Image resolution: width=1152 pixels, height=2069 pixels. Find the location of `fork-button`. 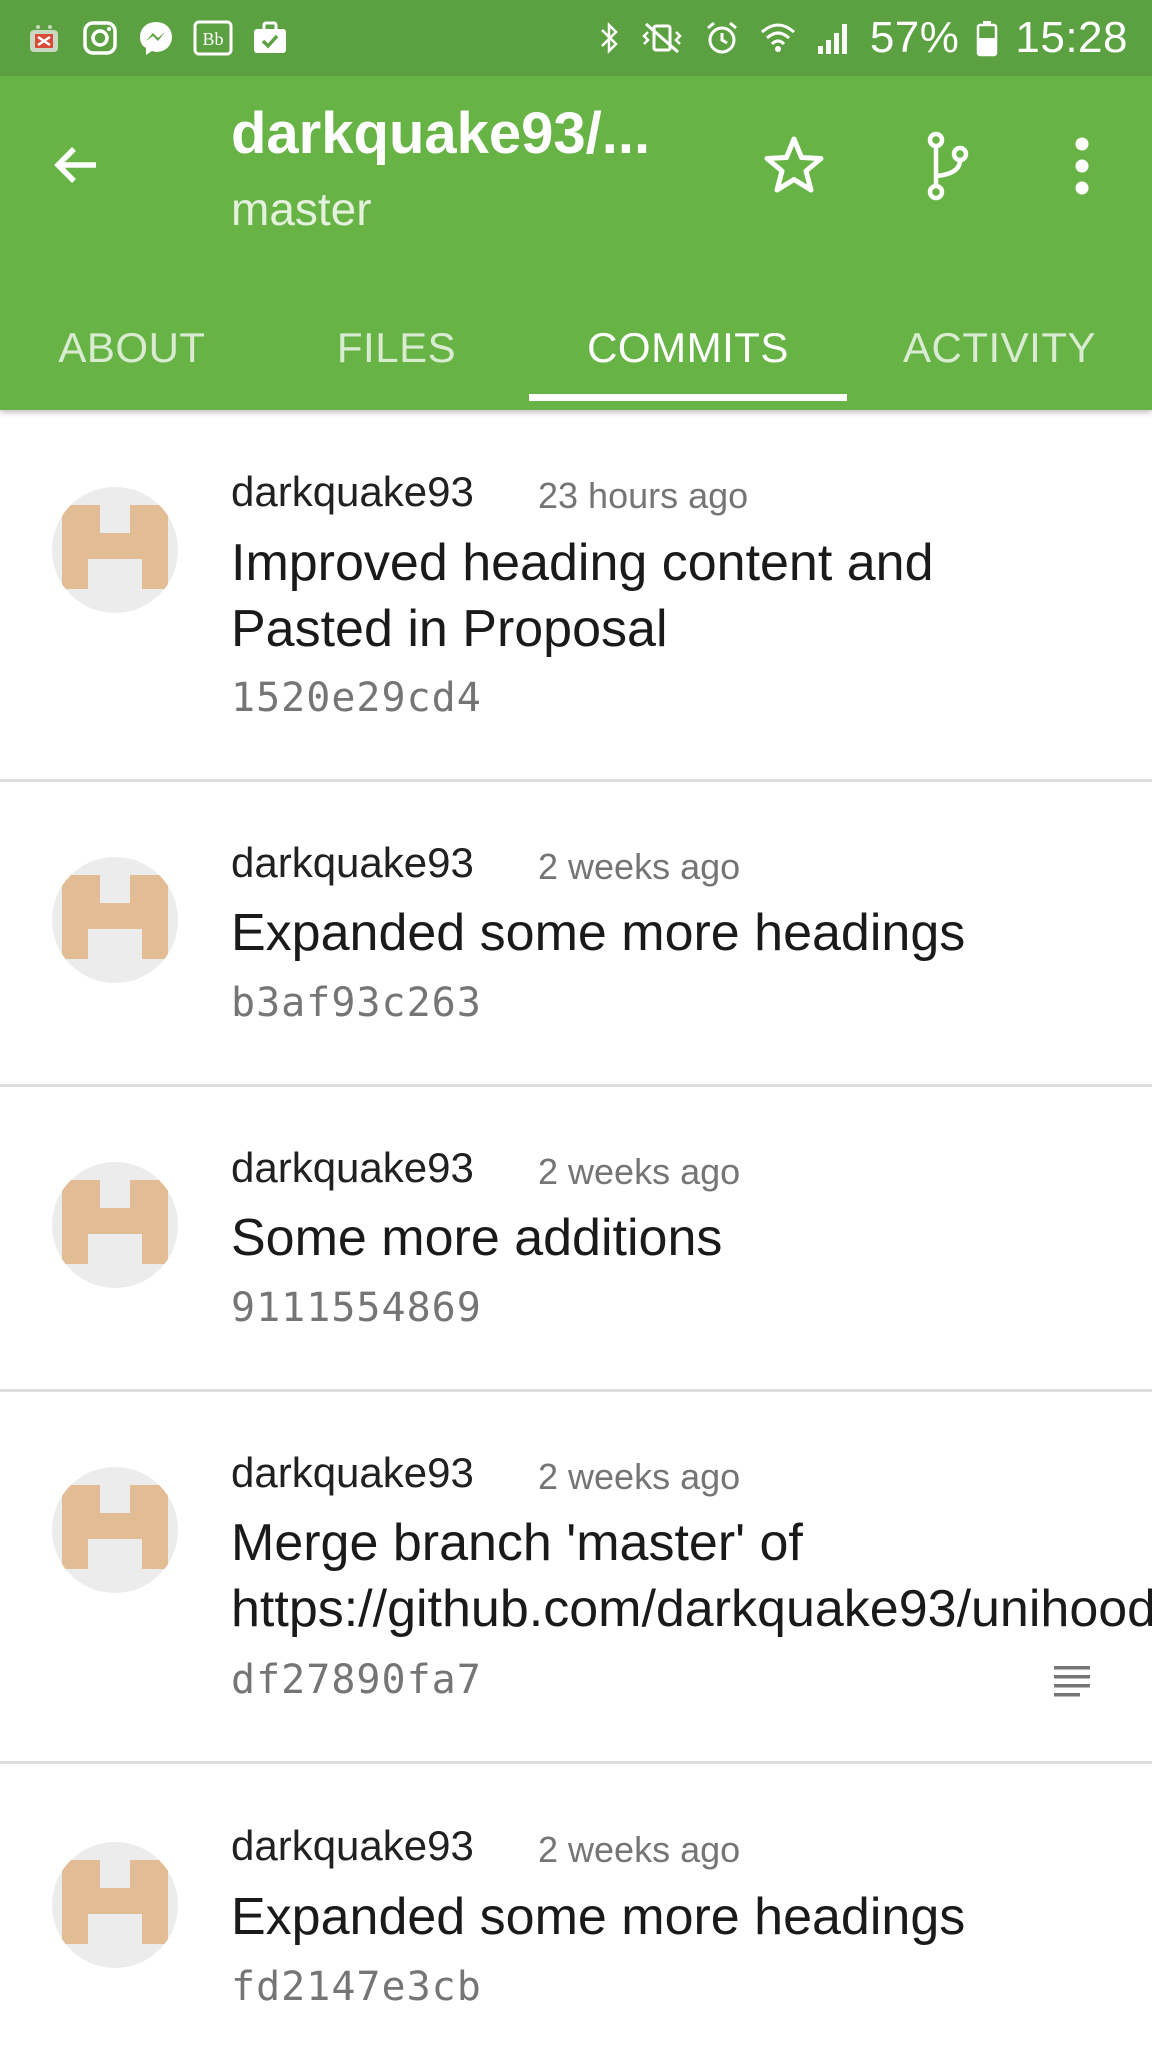

fork-button is located at coordinates (947, 166).